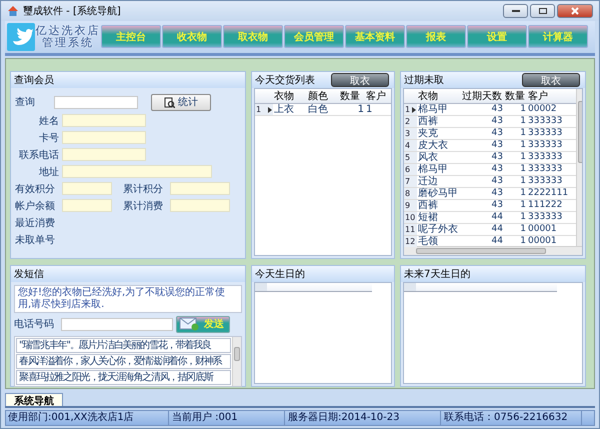 The height and width of the screenshot is (429, 600). What do you see at coordinates (424, 80) in the screenshot?
I see `panel-title: 过期未取` at bounding box center [424, 80].